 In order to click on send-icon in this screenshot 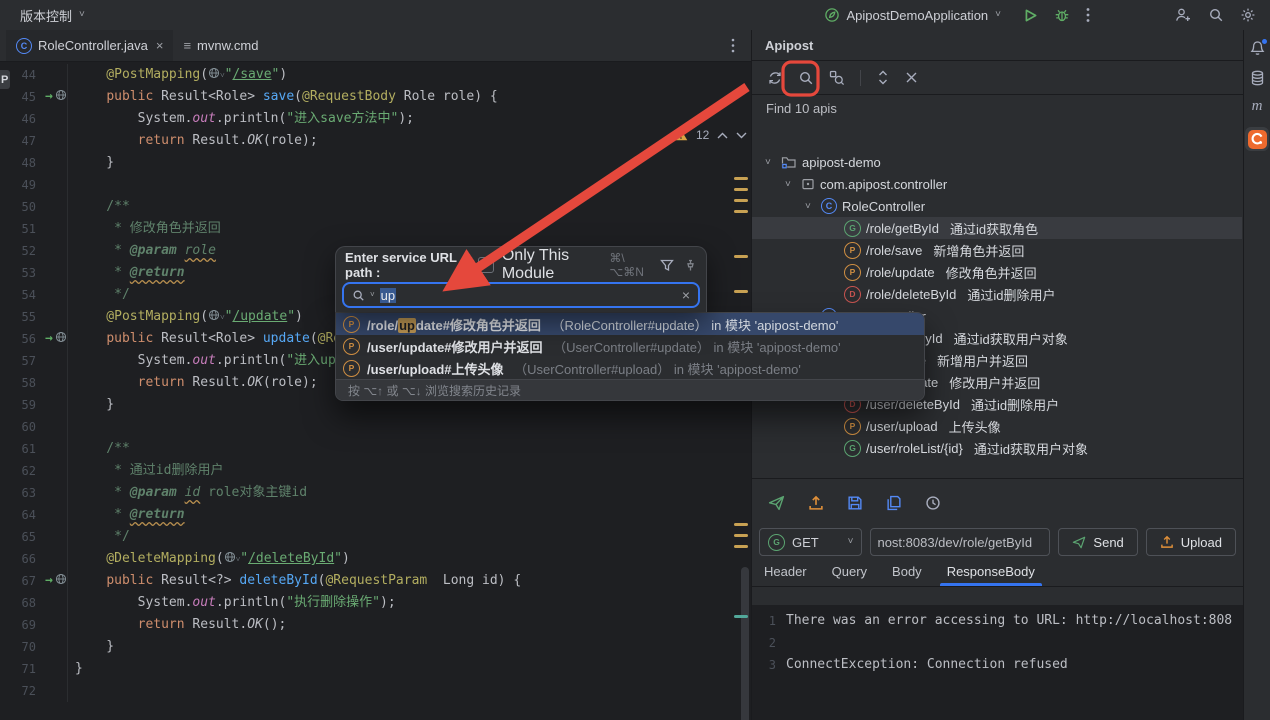, I will do `click(776, 503)`.